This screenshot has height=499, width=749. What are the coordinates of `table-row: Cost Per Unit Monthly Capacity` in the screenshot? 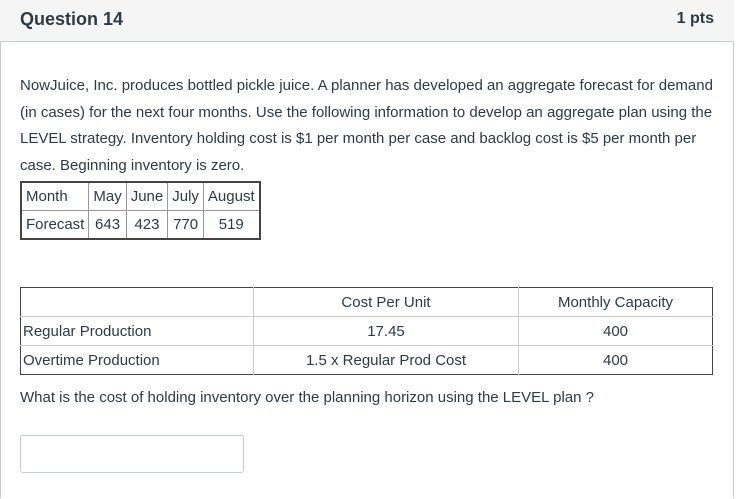 It's located at (366, 302).